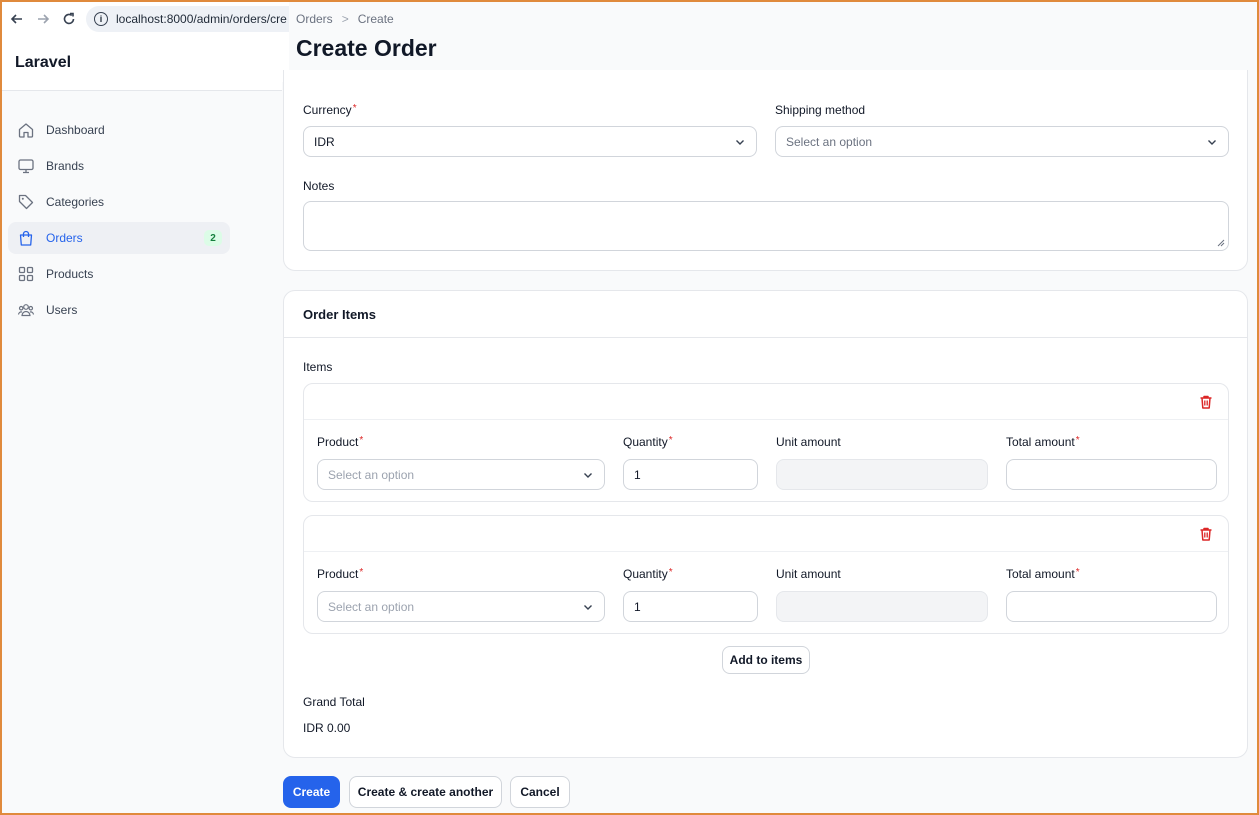 The height and width of the screenshot is (815, 1259). What do you see at coordinates (26, 130) in the screenshot?
I see `home-icon` at bounding box center [26, 130].